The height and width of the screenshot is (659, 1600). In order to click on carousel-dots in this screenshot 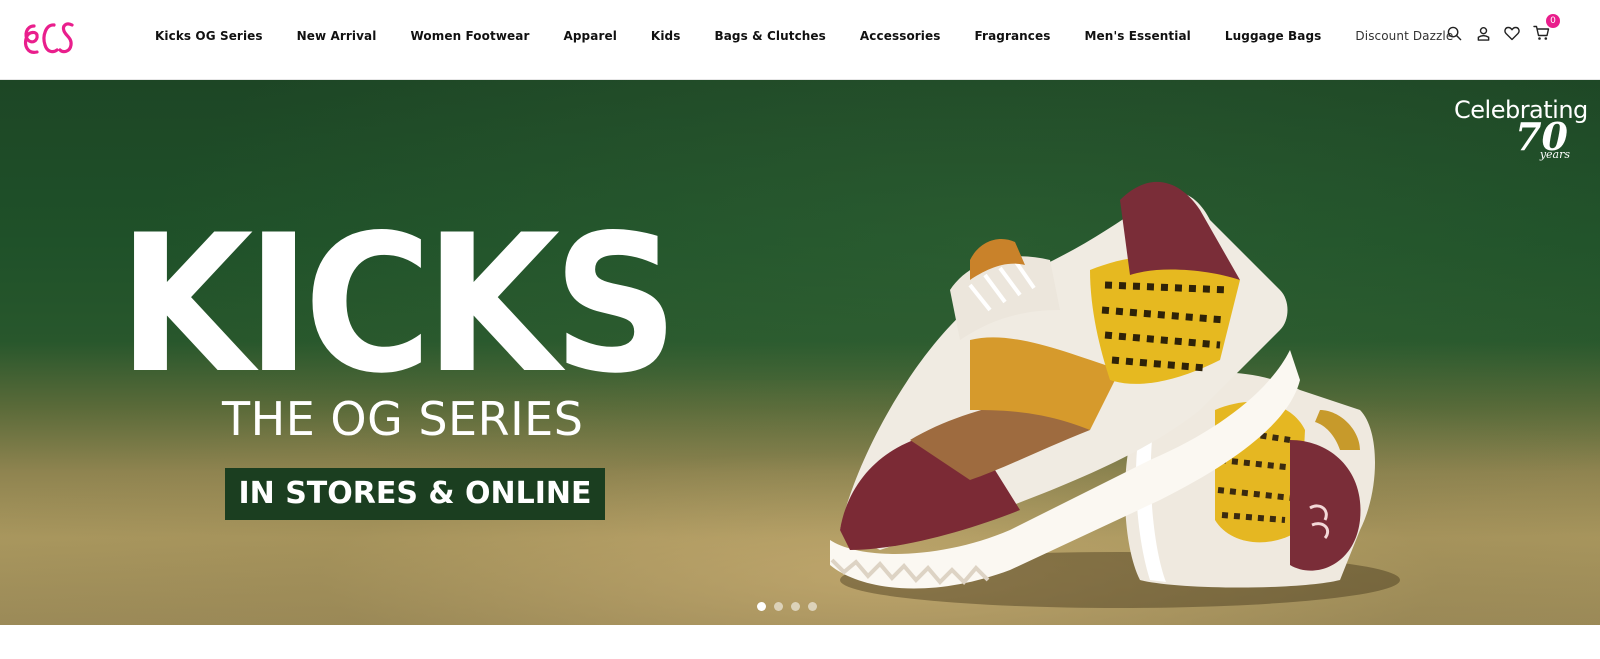, I will do `click(791, 606)`.